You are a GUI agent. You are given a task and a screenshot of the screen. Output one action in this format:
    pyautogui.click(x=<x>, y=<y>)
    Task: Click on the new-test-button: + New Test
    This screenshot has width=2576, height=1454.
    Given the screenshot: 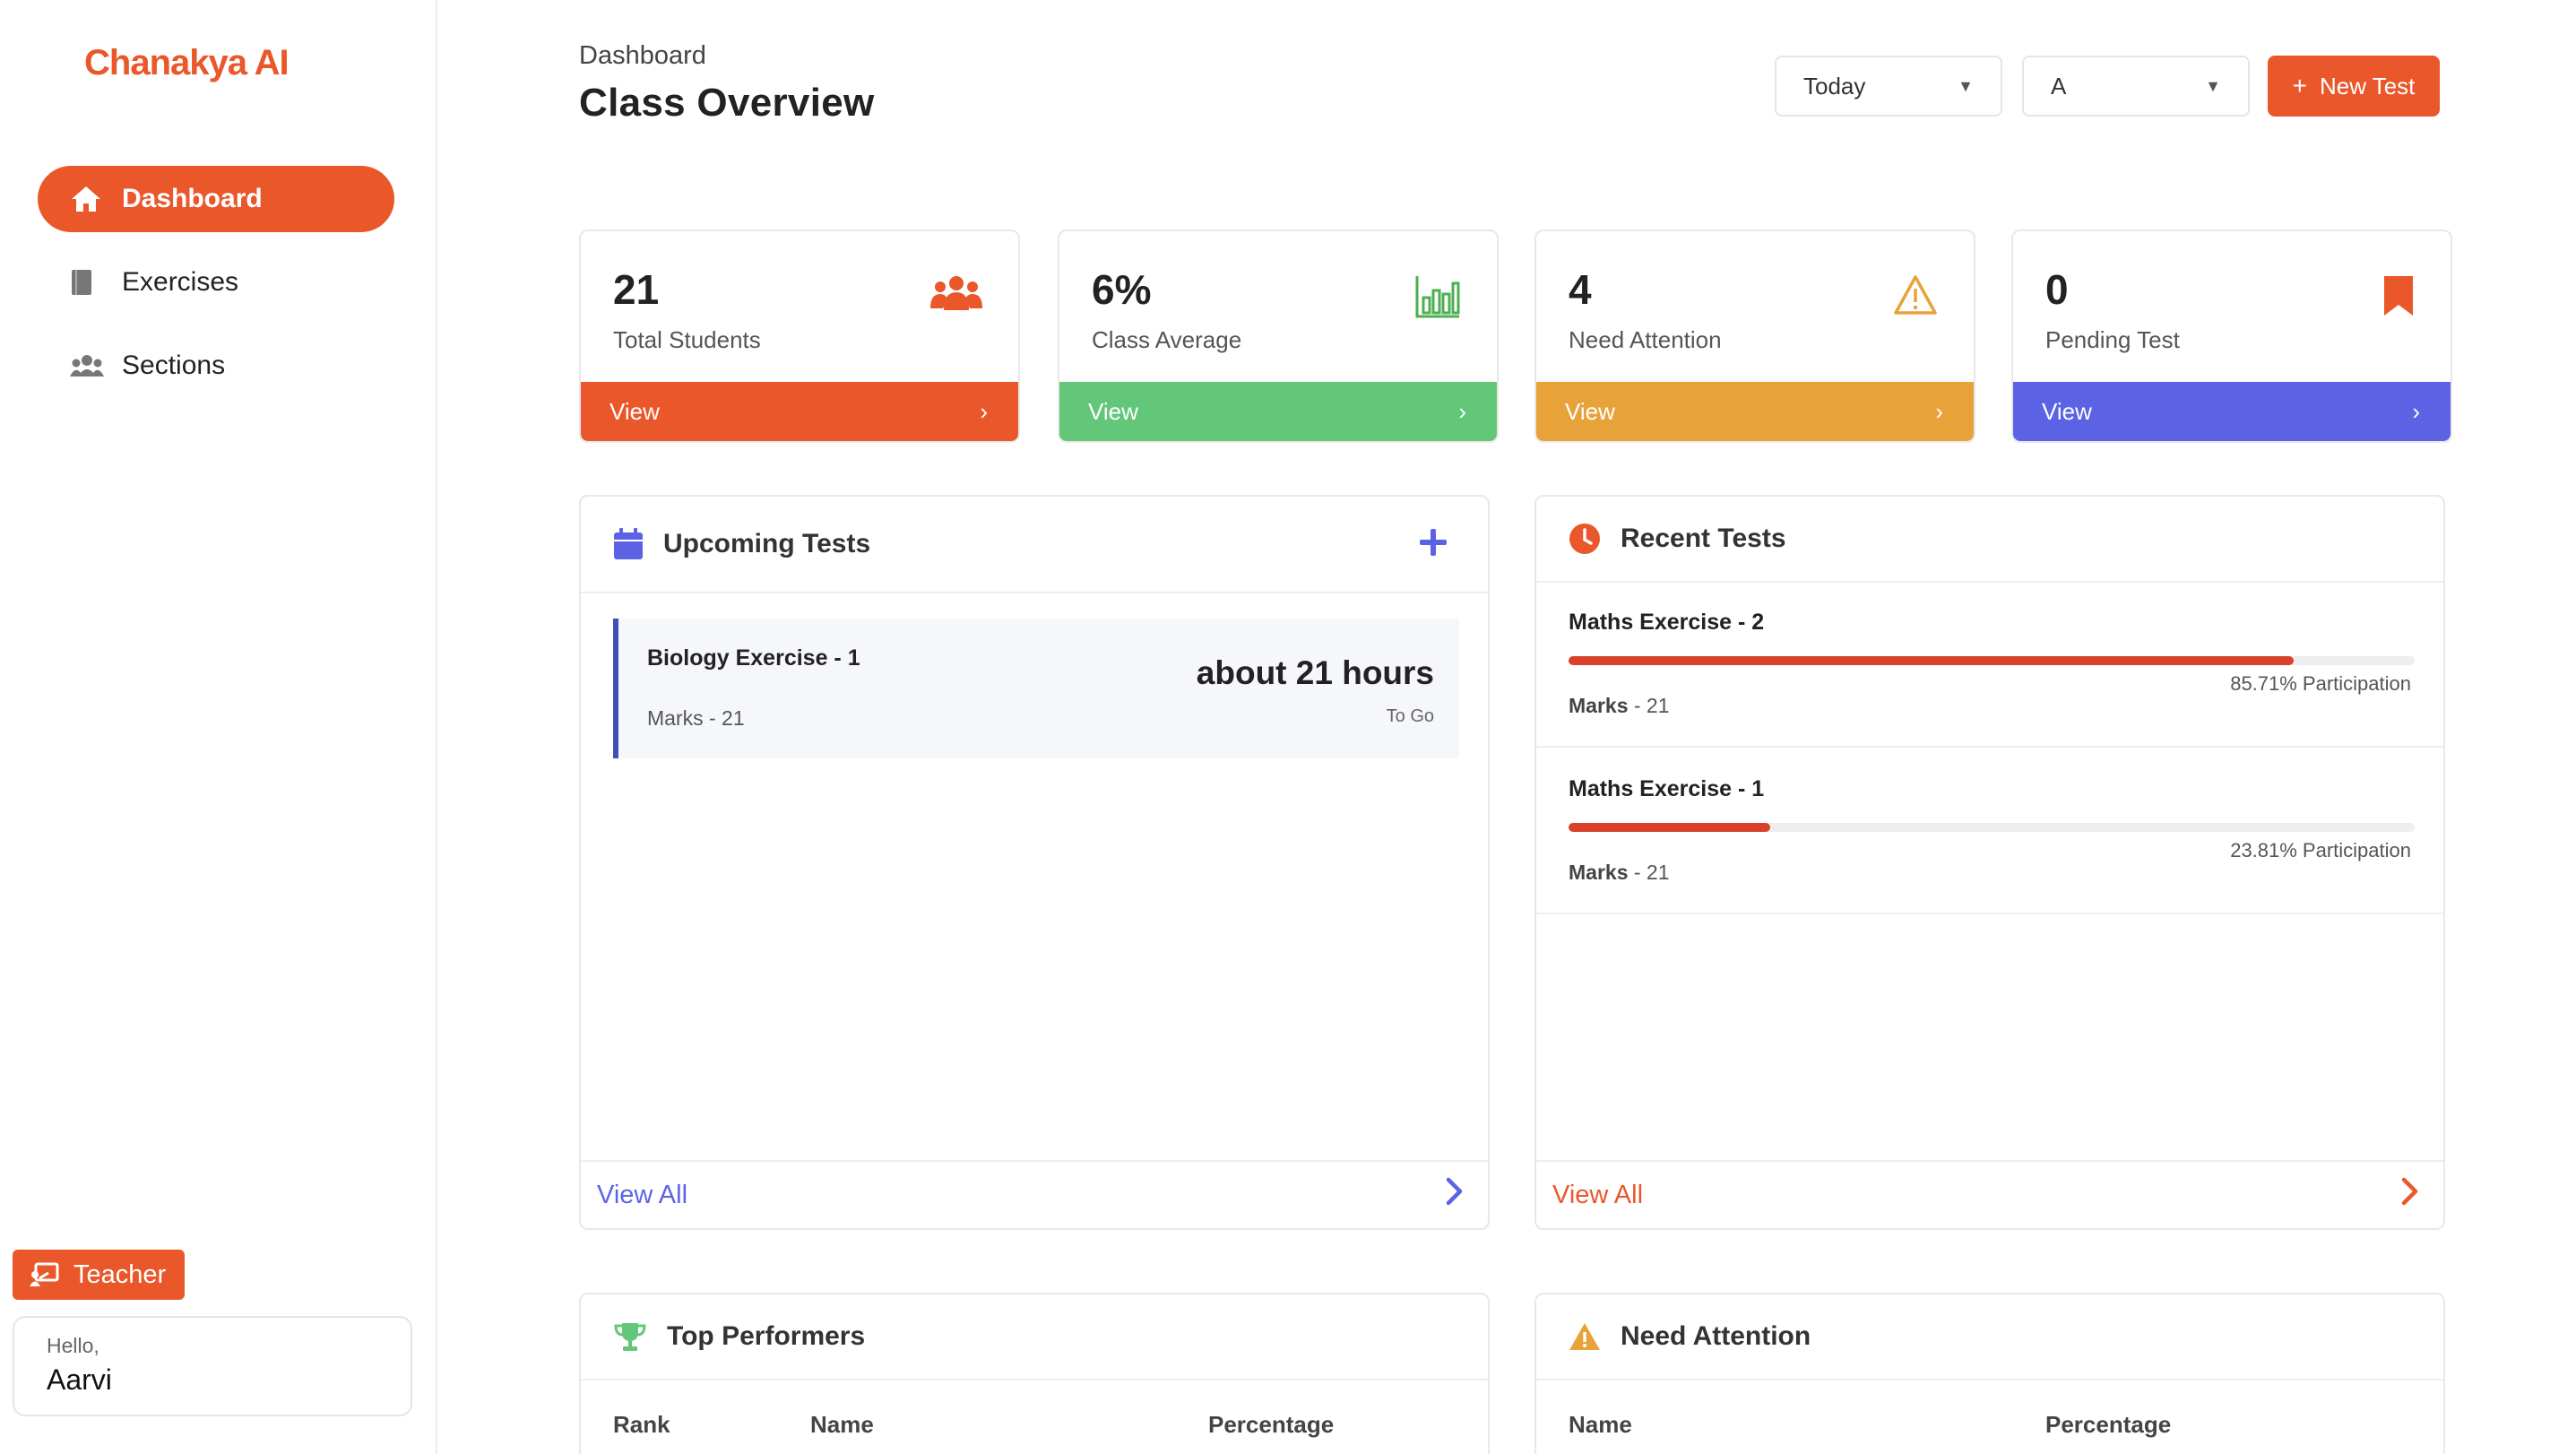 What is the action you would take?
    pyautogui.click(x=2354, y=86)
    